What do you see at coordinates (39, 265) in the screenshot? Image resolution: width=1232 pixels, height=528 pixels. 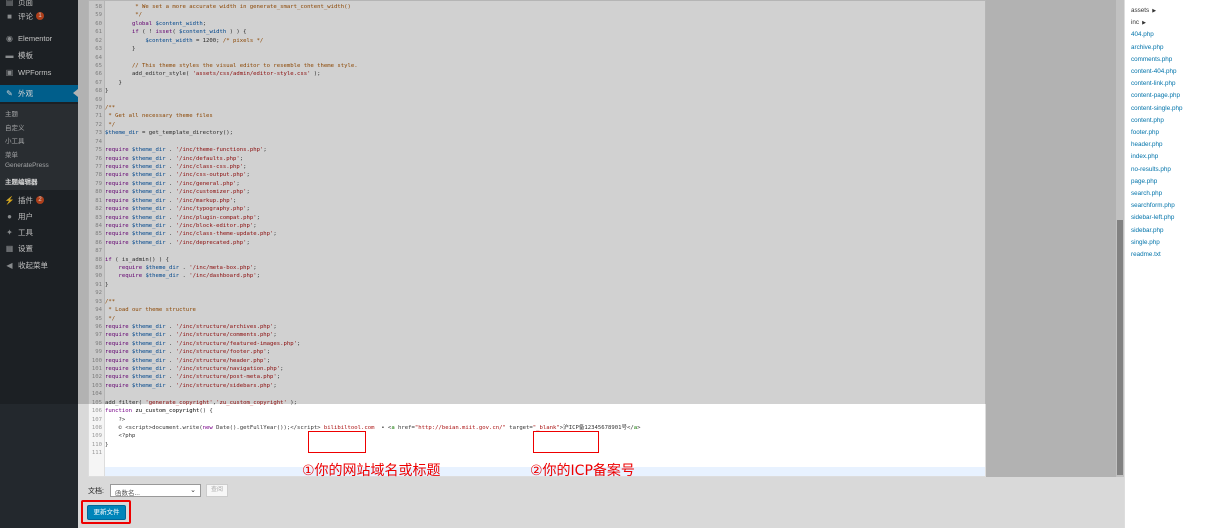 I see `sidebar-item-collapse: ◀ 收起菜单` at bounding box center [39, 265].